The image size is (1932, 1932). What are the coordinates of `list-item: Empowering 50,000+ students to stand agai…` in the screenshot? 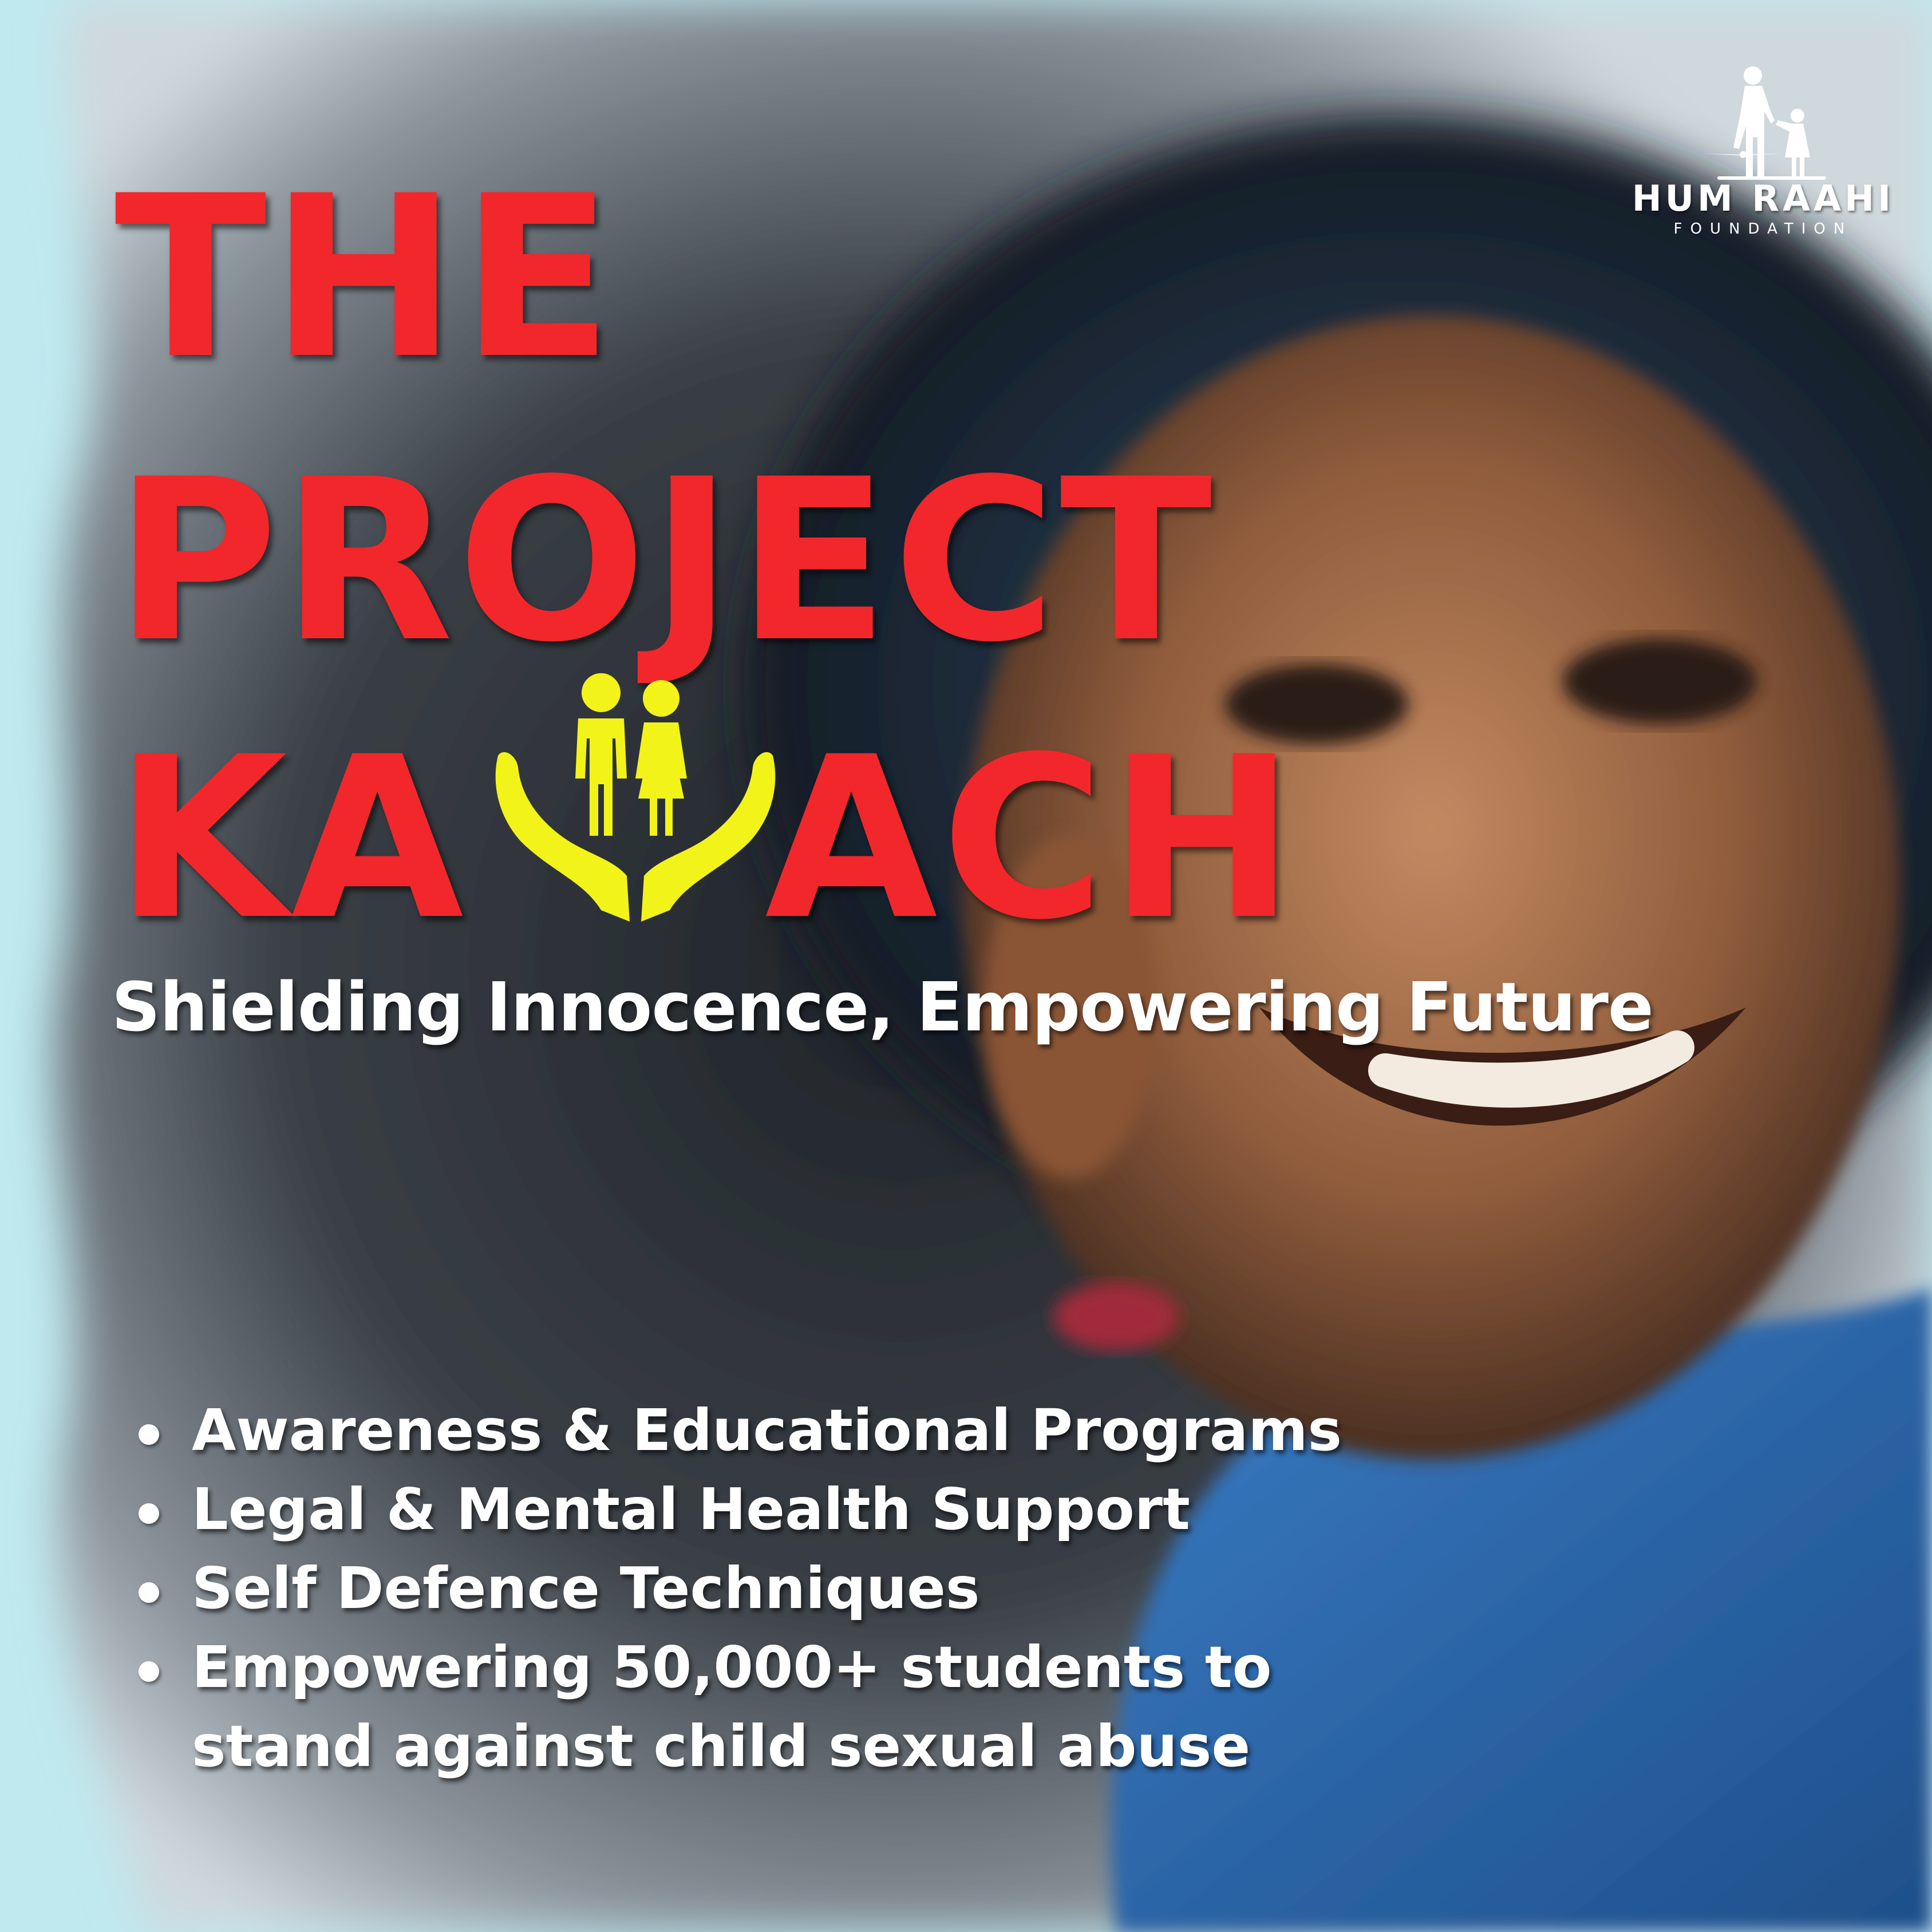 It's located at (737, 1707).